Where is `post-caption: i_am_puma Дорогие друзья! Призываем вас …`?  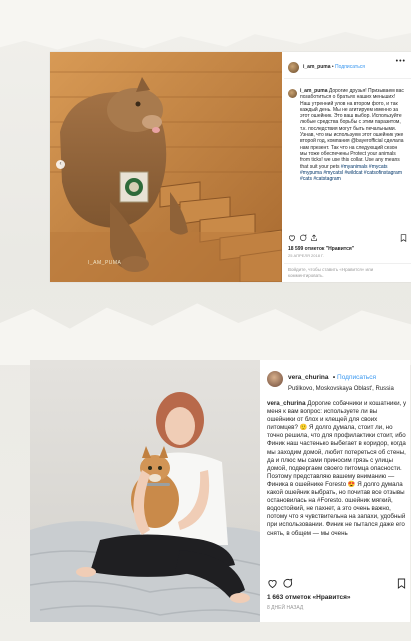
post-caption: i_am_puma Дорогие друзья! Призываем вас … is located at coordinates (347, 135).